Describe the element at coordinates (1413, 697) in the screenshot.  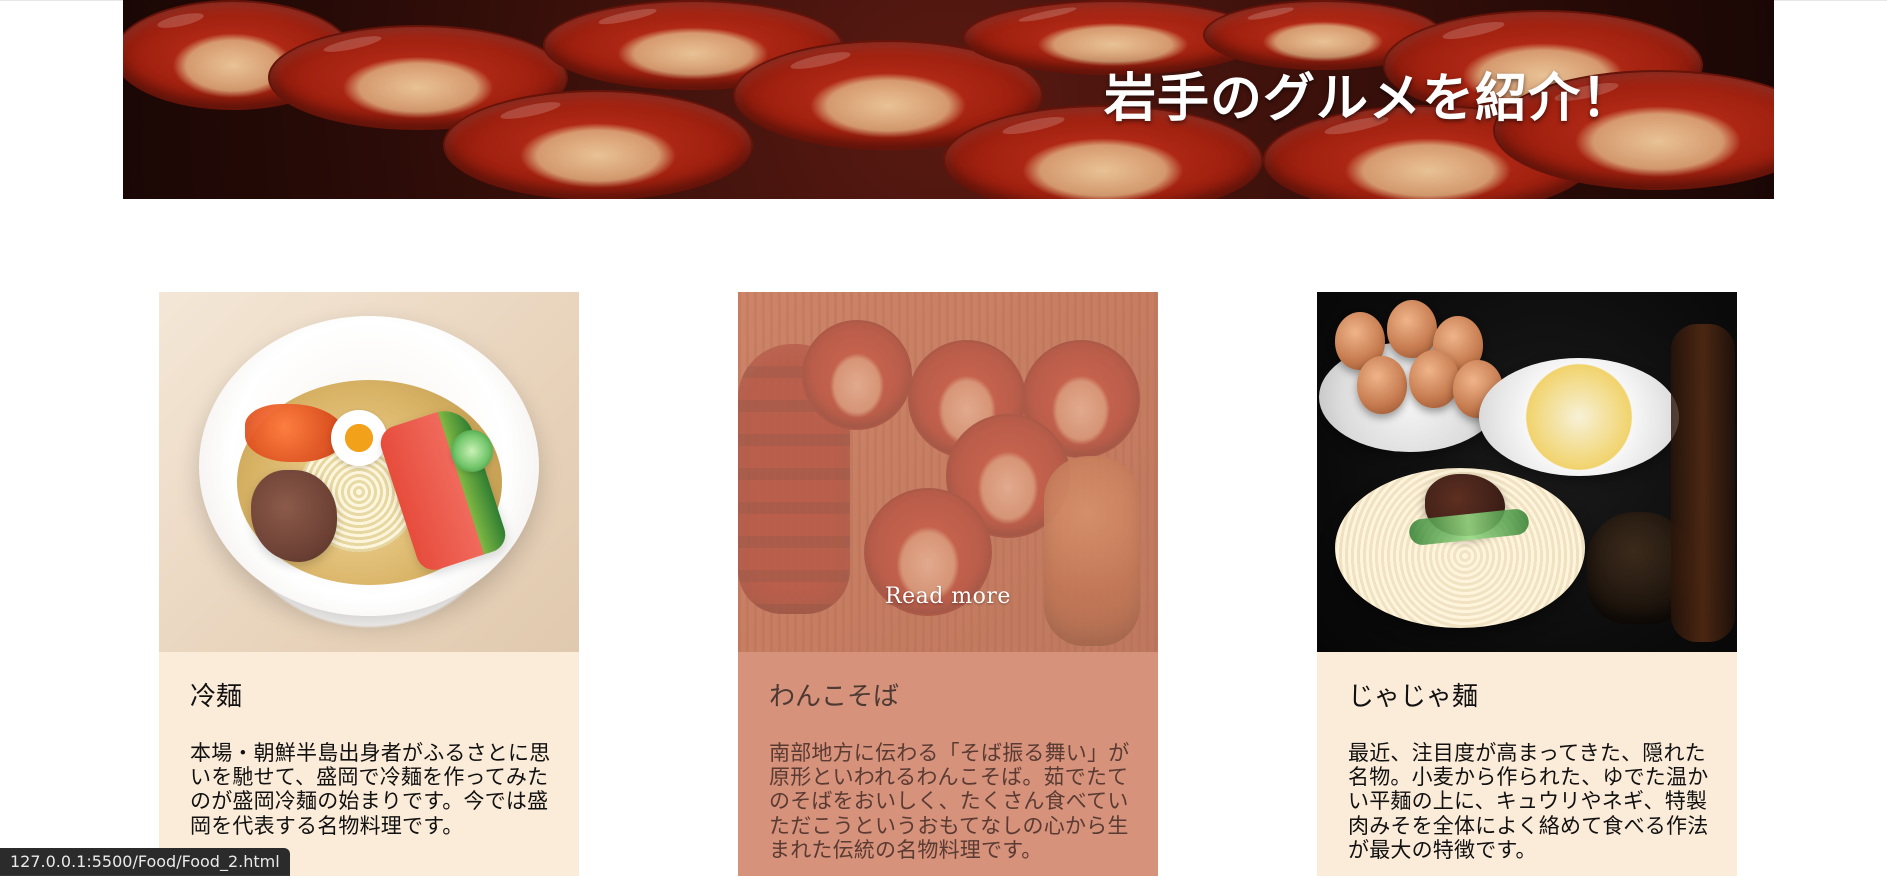
I see `card-title: じゃじゃ麺` at that location.